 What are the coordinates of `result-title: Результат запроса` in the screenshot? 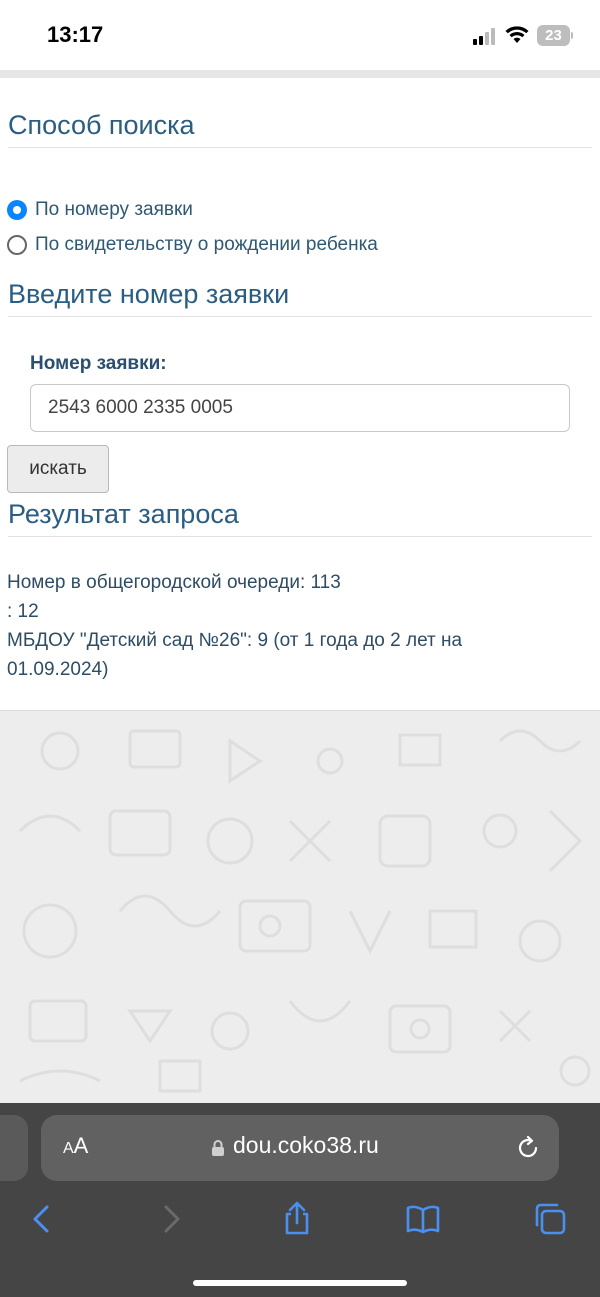 It's located at (300, 518).